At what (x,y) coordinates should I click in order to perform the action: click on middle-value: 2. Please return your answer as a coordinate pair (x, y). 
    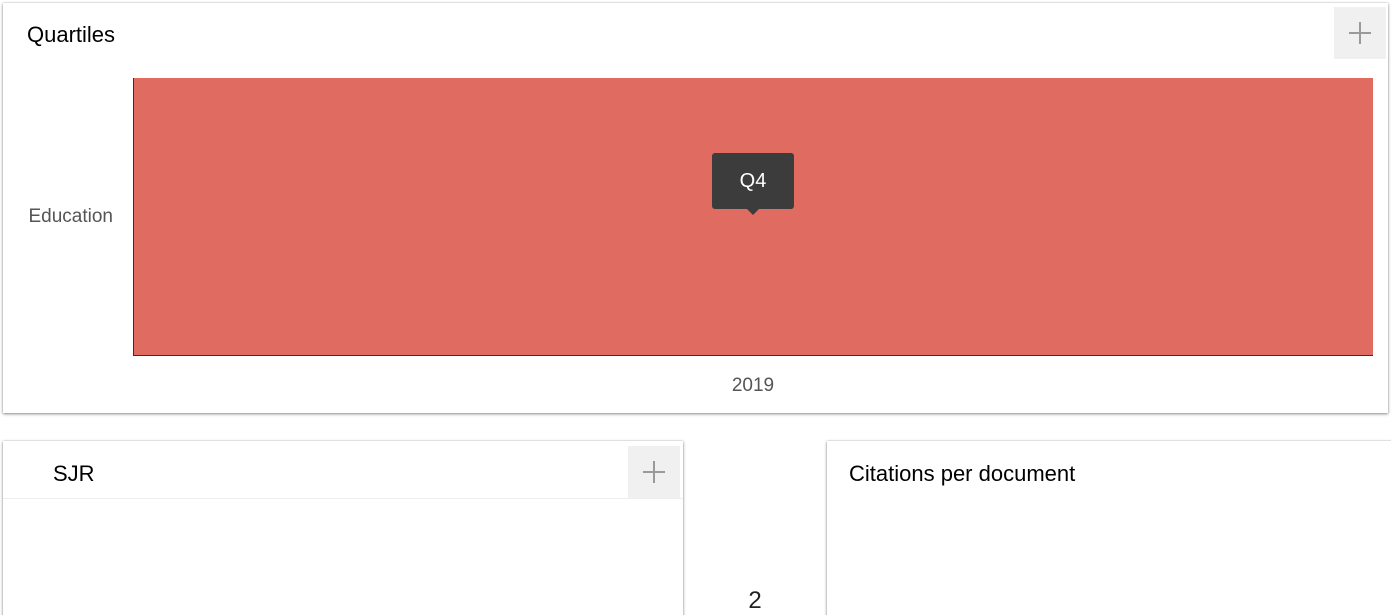
    Looking at the image, I should click on (755, 600).